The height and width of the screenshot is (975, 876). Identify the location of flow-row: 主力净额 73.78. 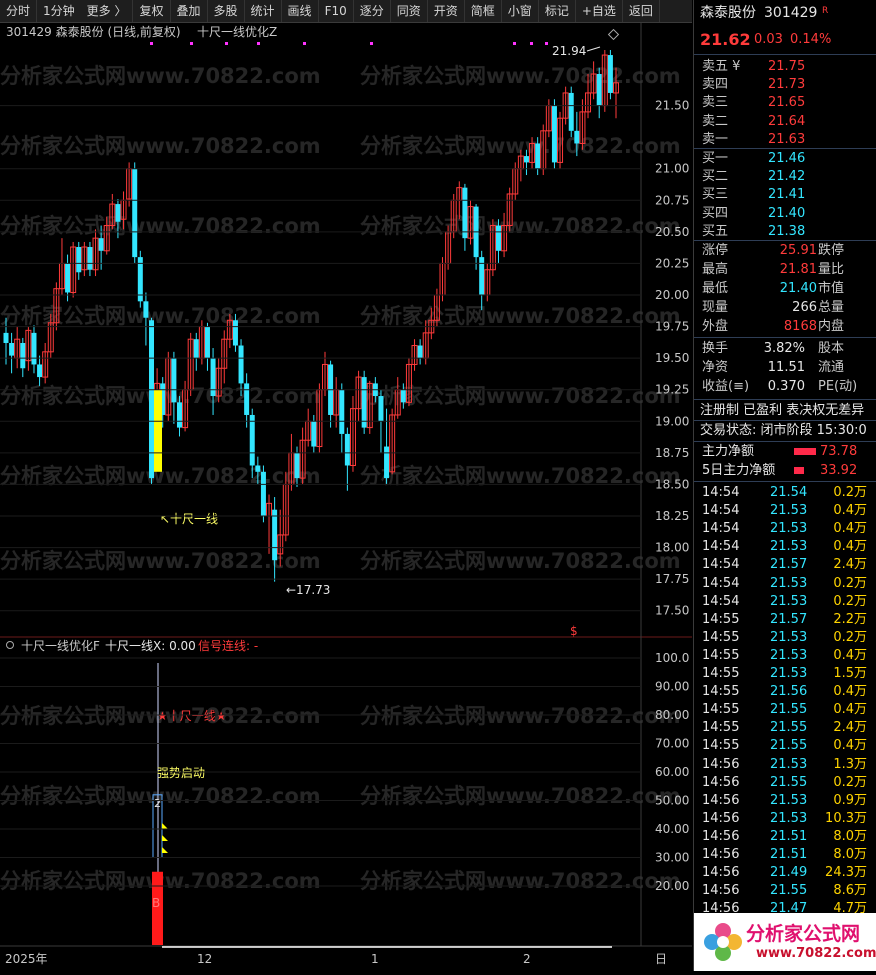
(780, 451).